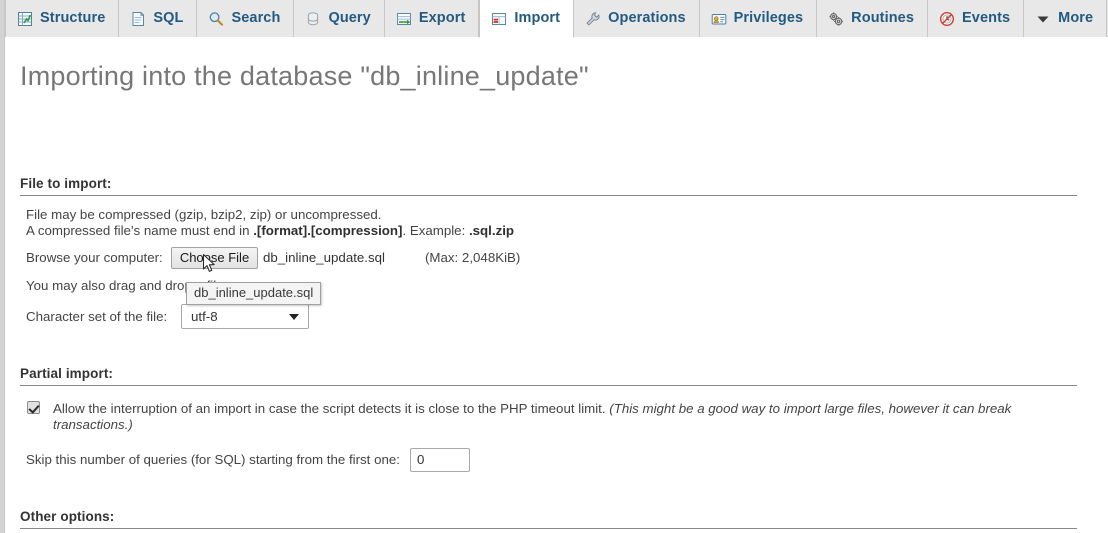 The width and height of the screenshot is (1108, 533). I want to click on hint-mid: . Example:, so click(435, 230).